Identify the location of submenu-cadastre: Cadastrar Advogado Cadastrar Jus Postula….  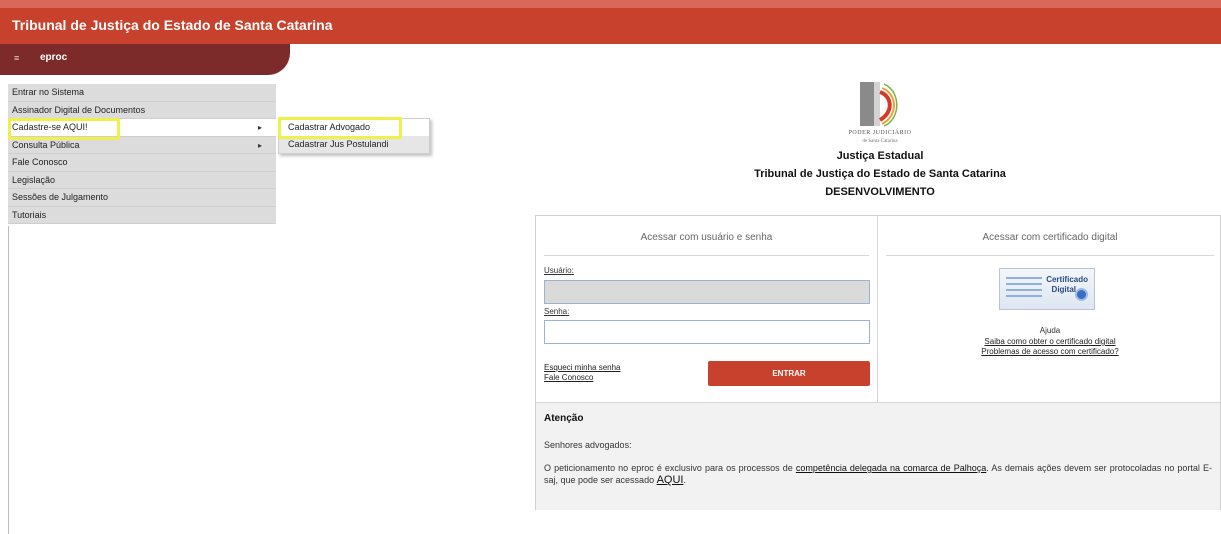
(354, 136).